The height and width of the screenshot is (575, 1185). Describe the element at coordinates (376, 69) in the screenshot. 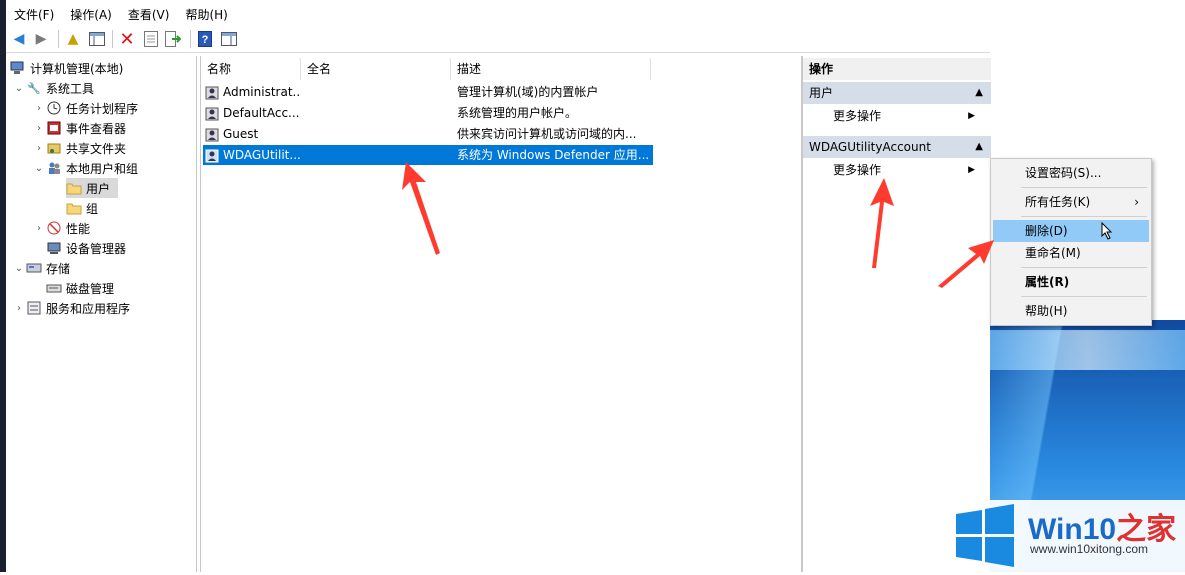

I see `column-header-fullname: 全名` at that location.